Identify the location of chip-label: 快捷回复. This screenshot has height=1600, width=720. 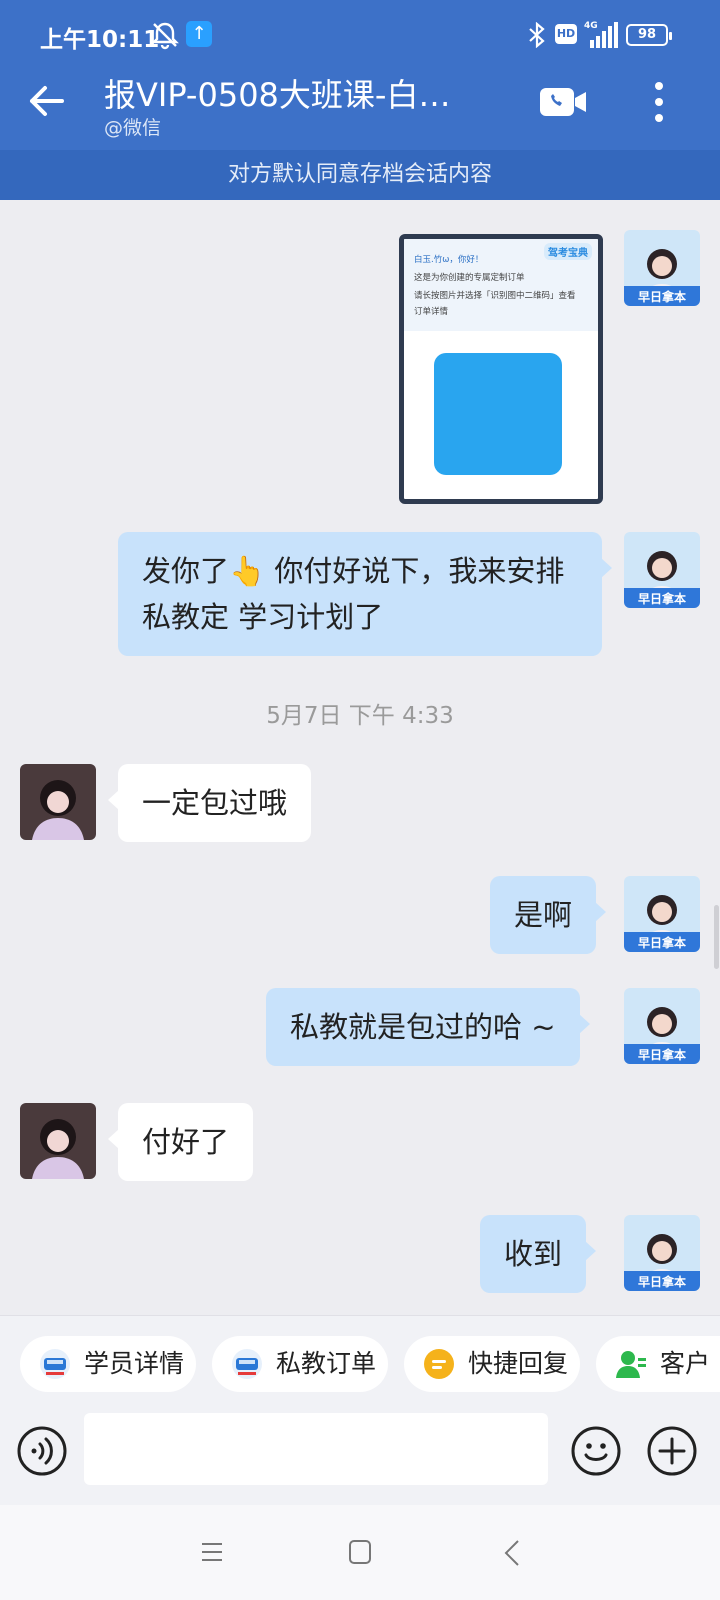
(518, 1363).